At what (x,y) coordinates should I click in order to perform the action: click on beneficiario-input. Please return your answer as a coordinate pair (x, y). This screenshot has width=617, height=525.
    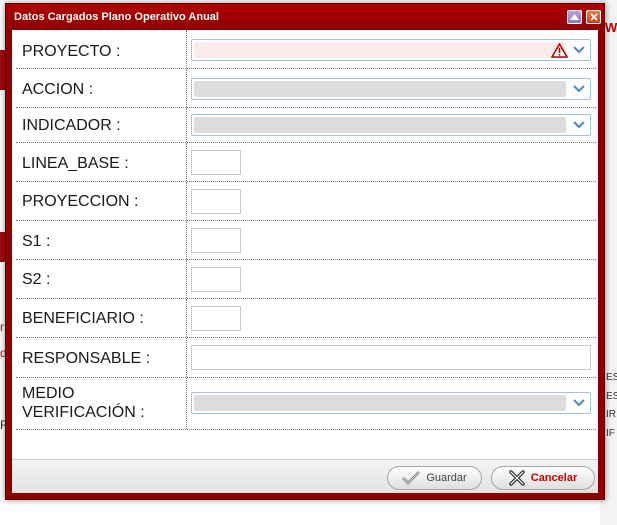
    Looking at the image, I should click on (216, 318).